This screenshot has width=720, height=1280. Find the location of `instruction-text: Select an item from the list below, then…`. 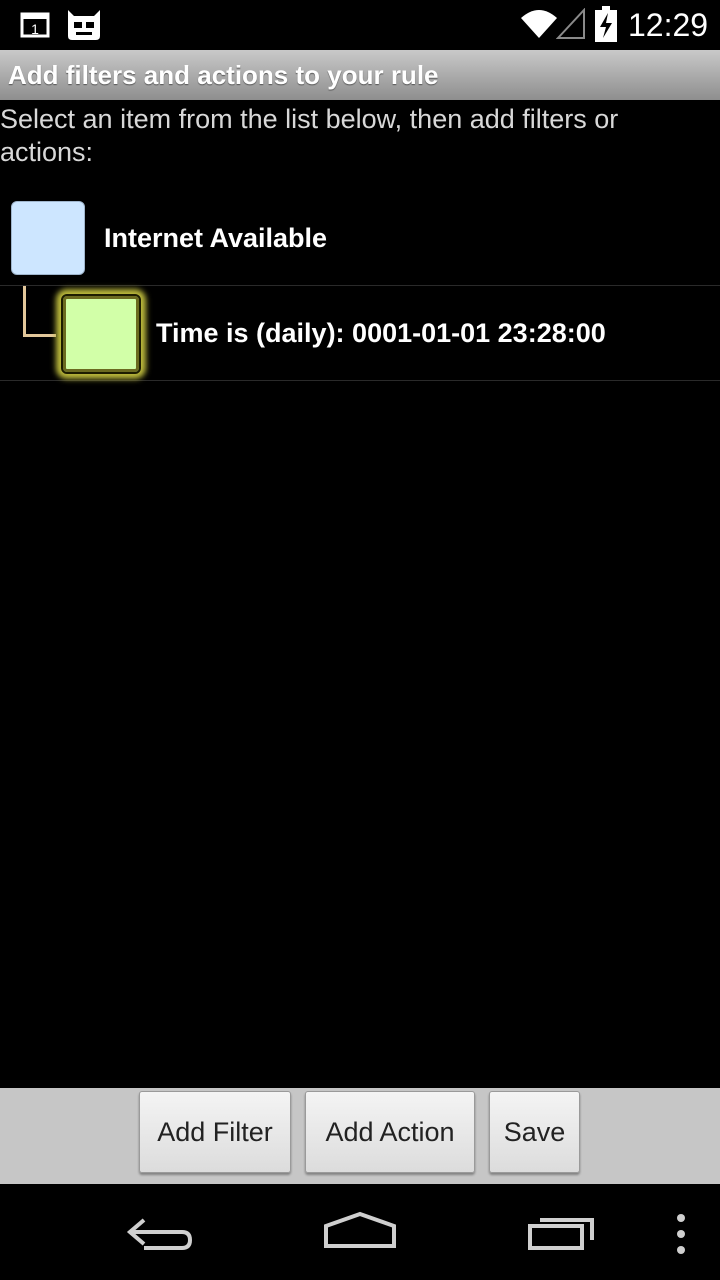

instruction-text: Select an item from the list below, then… is located at coordinates (309, 135).